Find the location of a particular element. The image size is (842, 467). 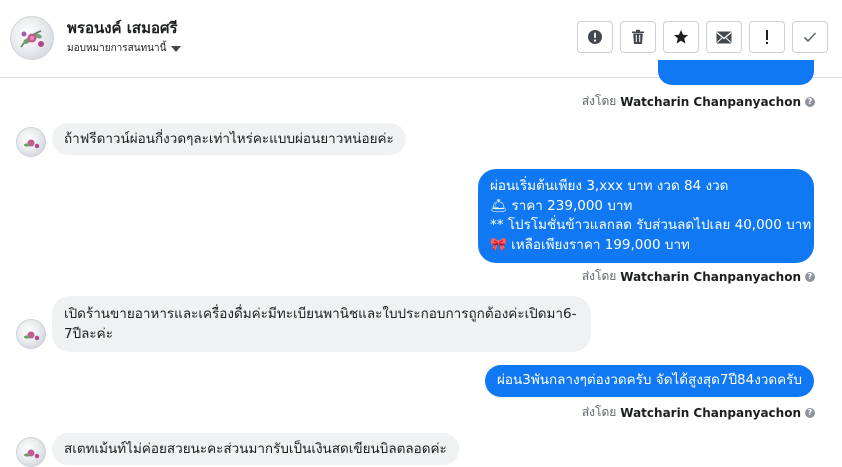

assign-label: มอบหมายการสนทนานี้ is located at coordinates (117, 48).